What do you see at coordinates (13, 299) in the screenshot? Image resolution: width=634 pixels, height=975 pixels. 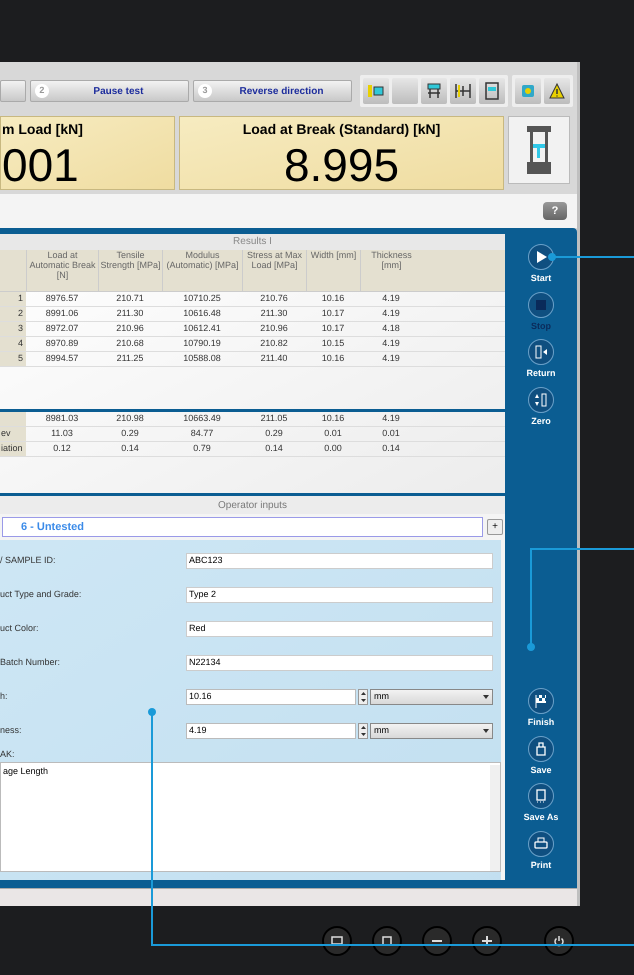 I see `row-number: 1` at bounding box center [13, 299].